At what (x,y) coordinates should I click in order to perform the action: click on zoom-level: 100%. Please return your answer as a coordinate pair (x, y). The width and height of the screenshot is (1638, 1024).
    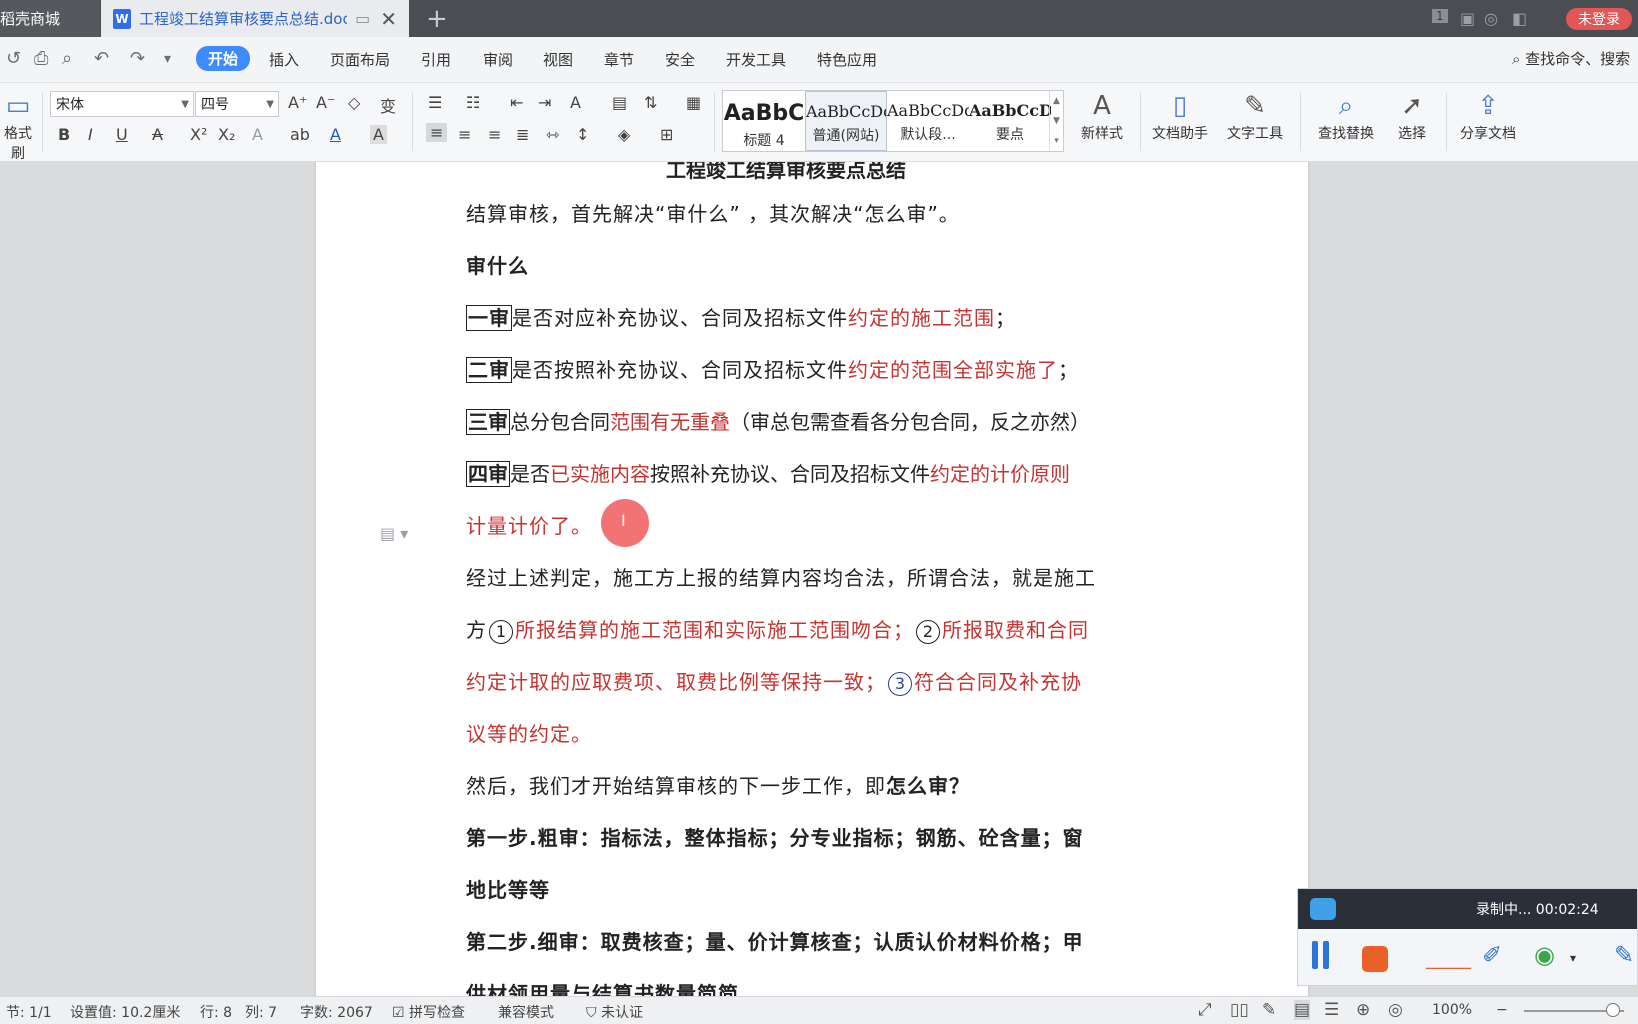
    Looking at the image, I should click on (1452, 1010).